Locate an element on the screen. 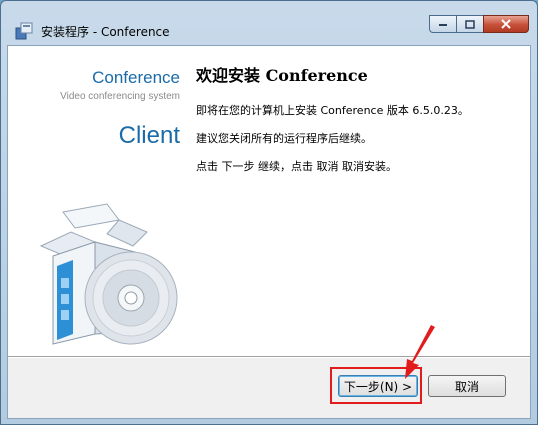  maximize-icon is located at coordinates (470, 24).